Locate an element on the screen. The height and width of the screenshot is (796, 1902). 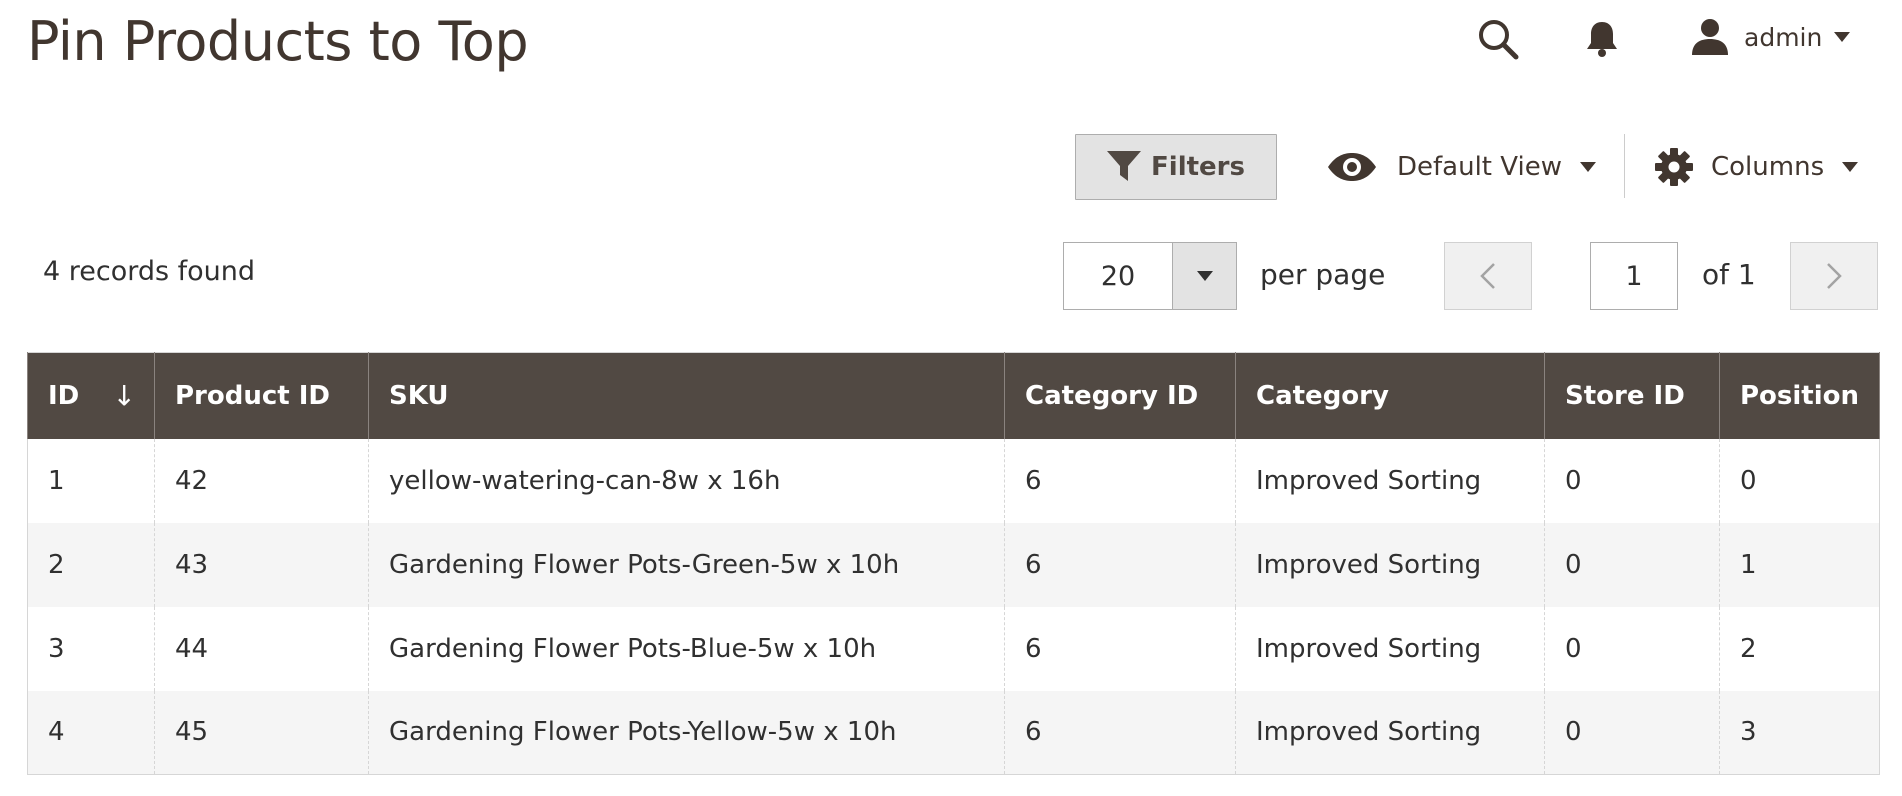
view-switcher: Default View is located at coordinates (1461, 167).